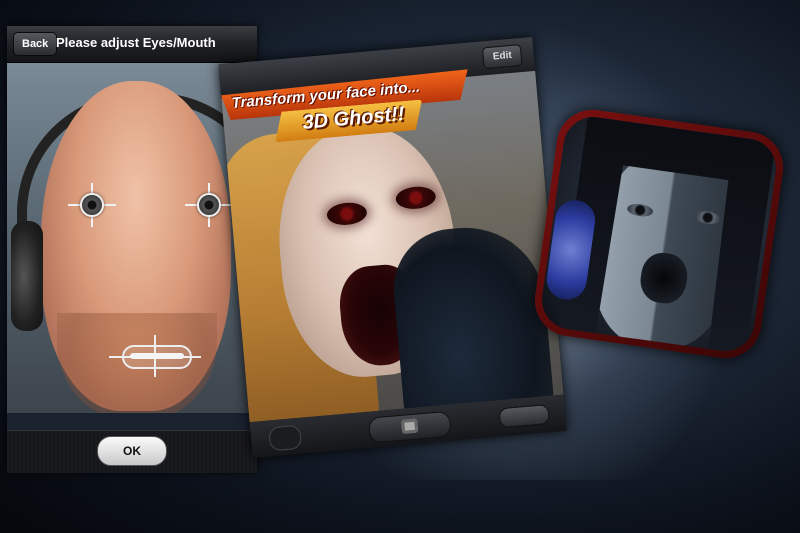  Describe the element at coordinates (502, 57) in the screenshot. I see `edit-button: Edit` at that location.